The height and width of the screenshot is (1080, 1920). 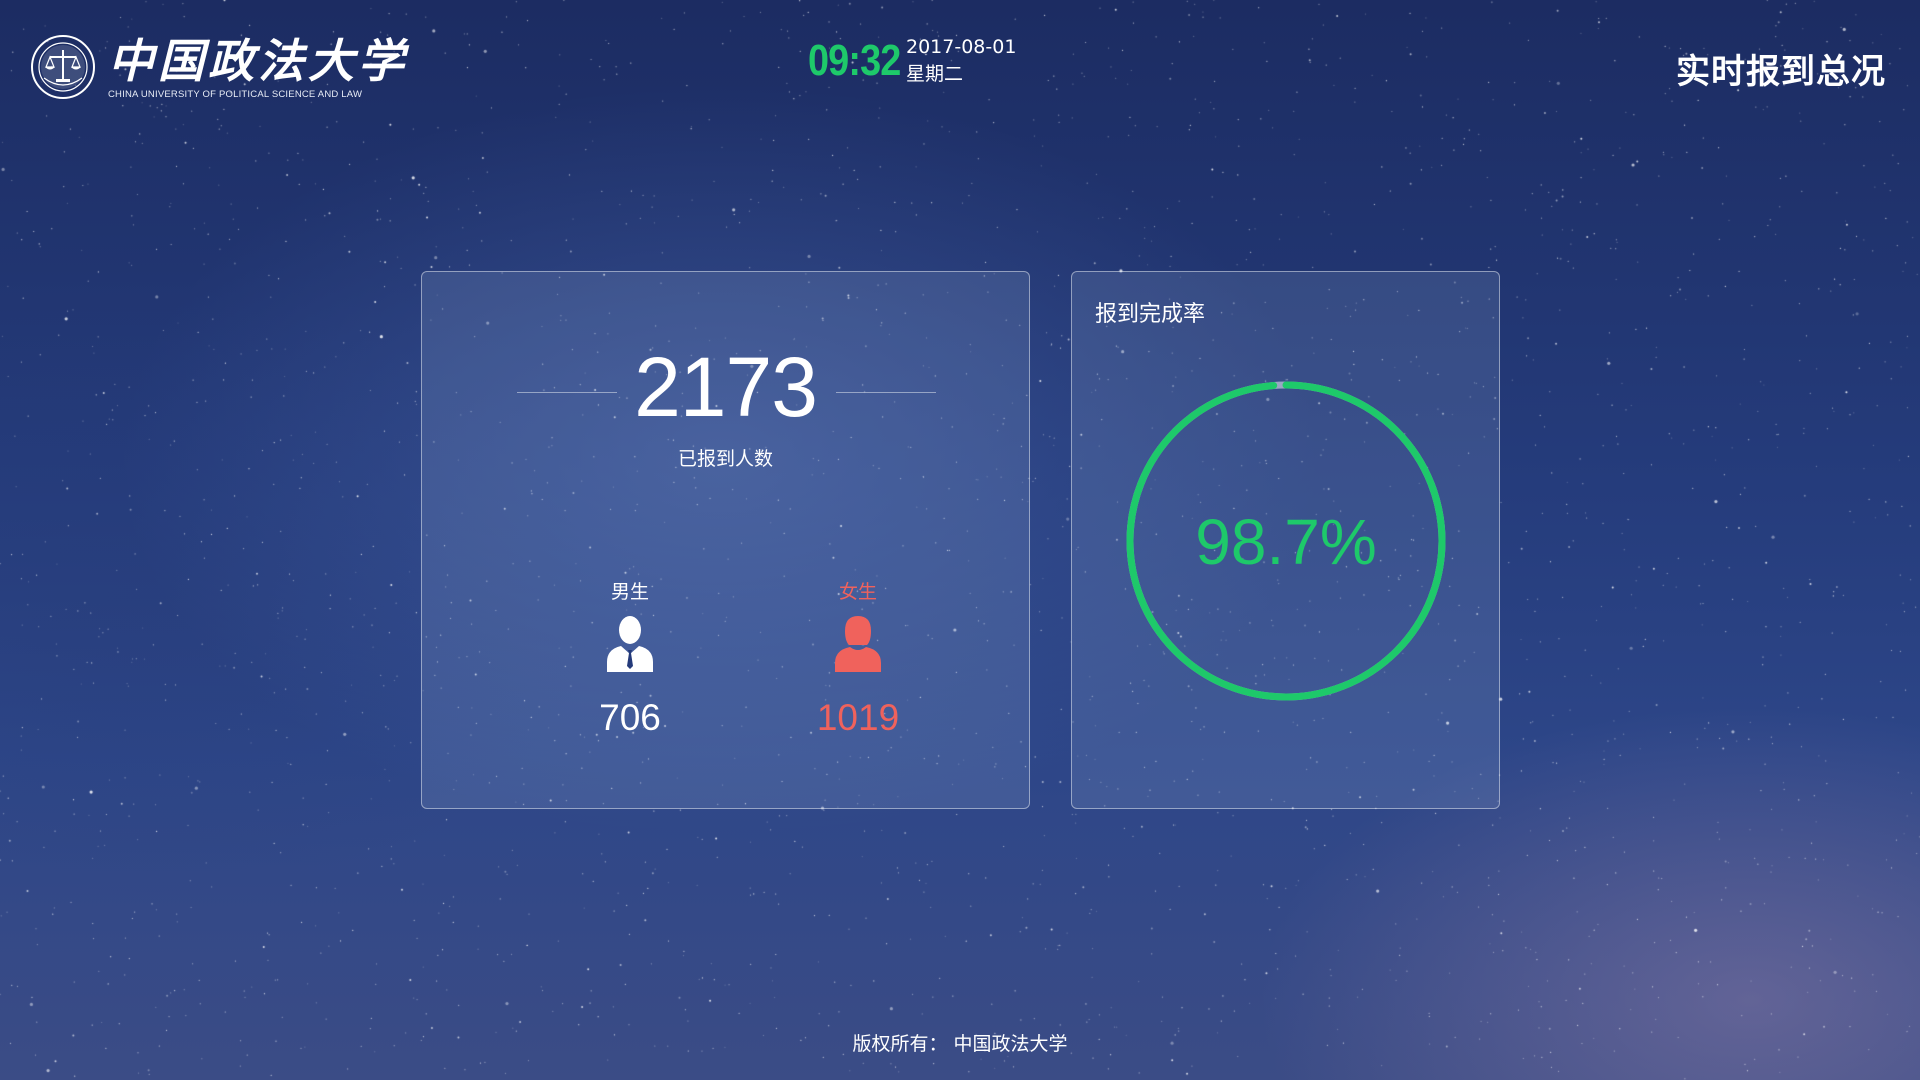 I want to click on total-registered-number: 2173, so click(x=726, y=387).